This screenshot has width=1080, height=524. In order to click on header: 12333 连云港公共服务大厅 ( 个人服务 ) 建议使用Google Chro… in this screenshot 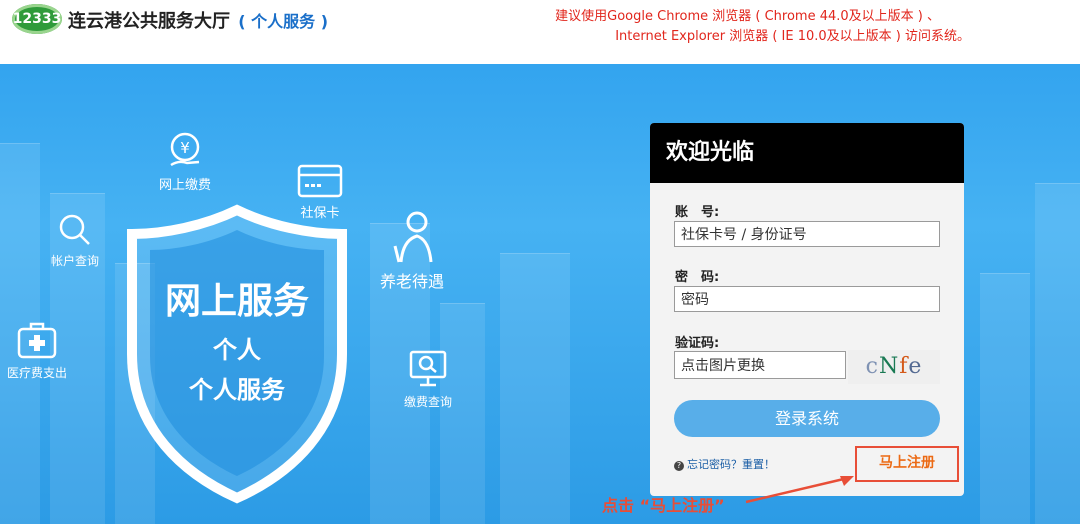, I will do `click(540, 32)`.